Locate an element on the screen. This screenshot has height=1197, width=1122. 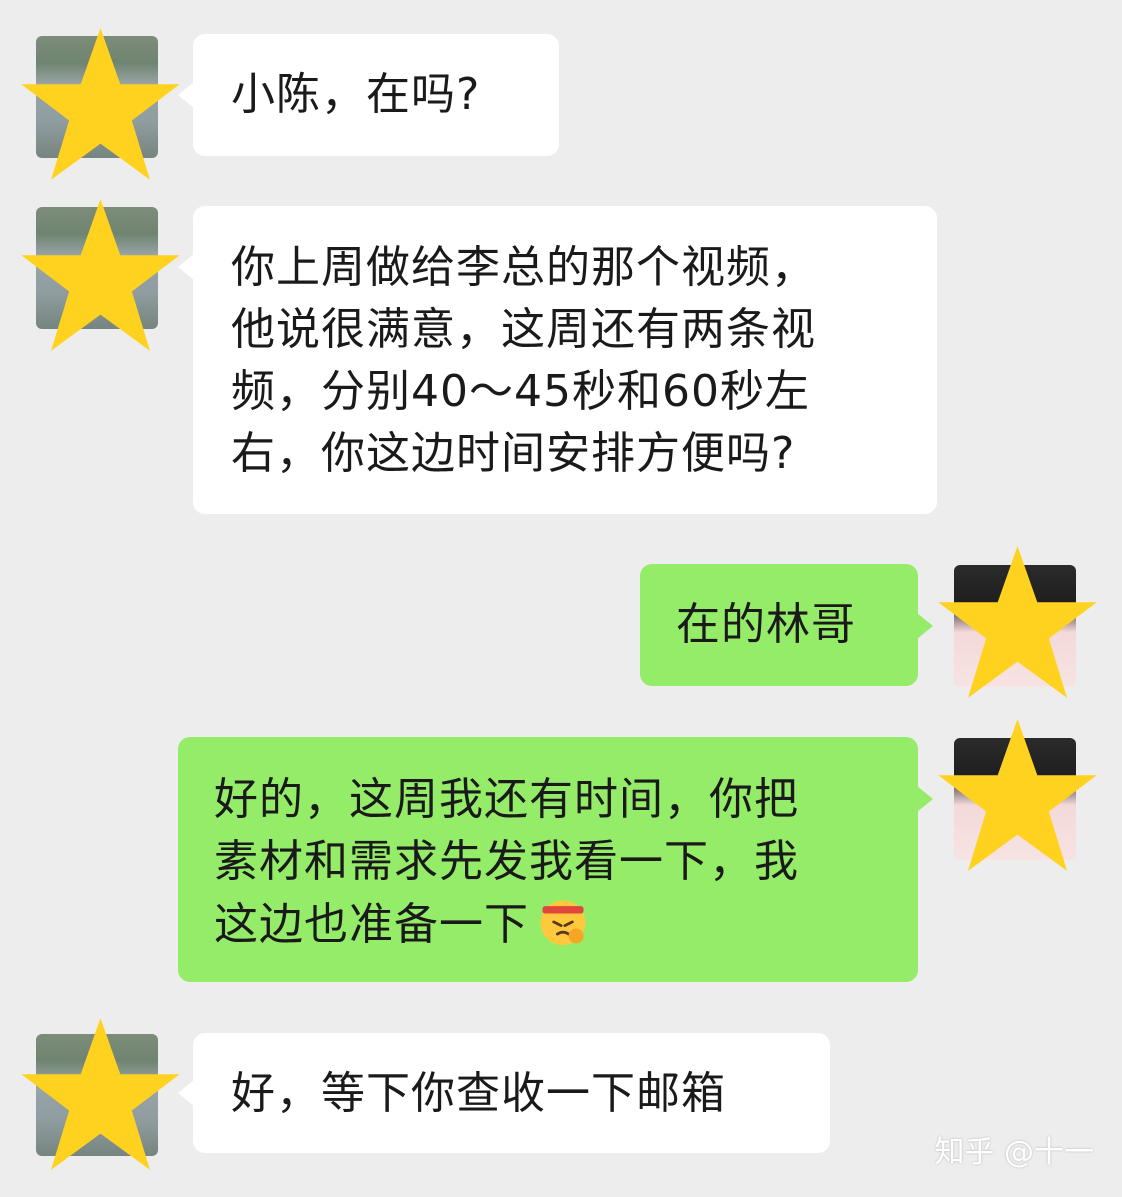
fighting-face-emoji-icon is located at coordinates (563, 923).